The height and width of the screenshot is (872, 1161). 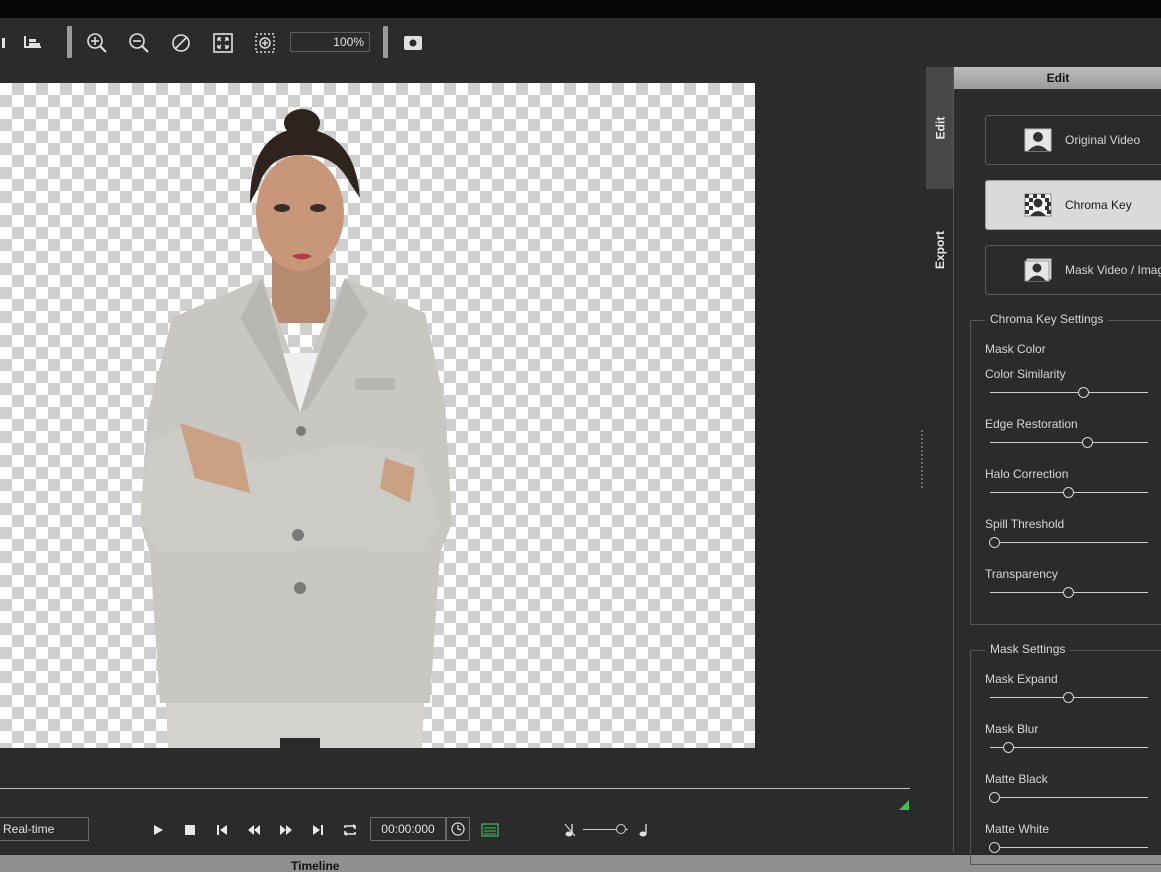 What do you see at coordinates (580, 9) in the screenshot?
I see `title-strip` at bounding box center [580, 9].